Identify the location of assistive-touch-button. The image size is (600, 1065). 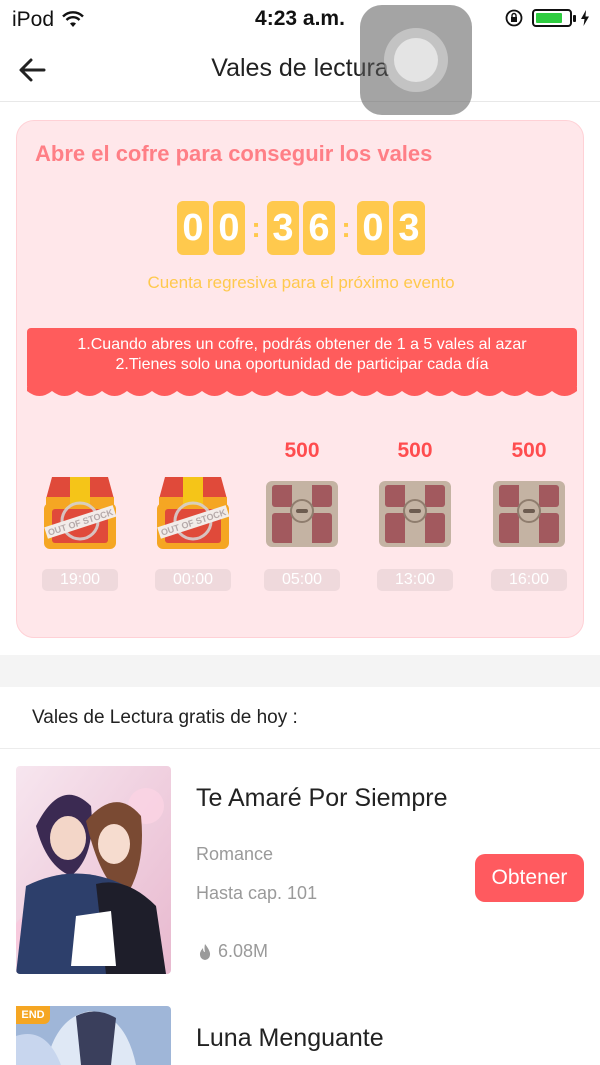
(416, 60).